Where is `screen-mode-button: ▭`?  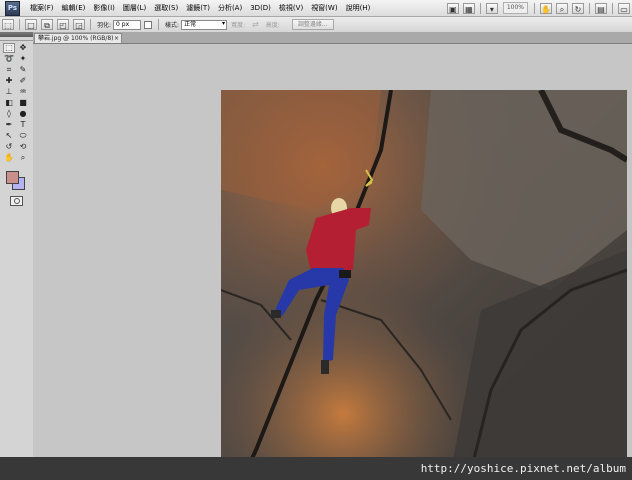 screen-mode-button: ▭ is located at coordinates (624, 8).